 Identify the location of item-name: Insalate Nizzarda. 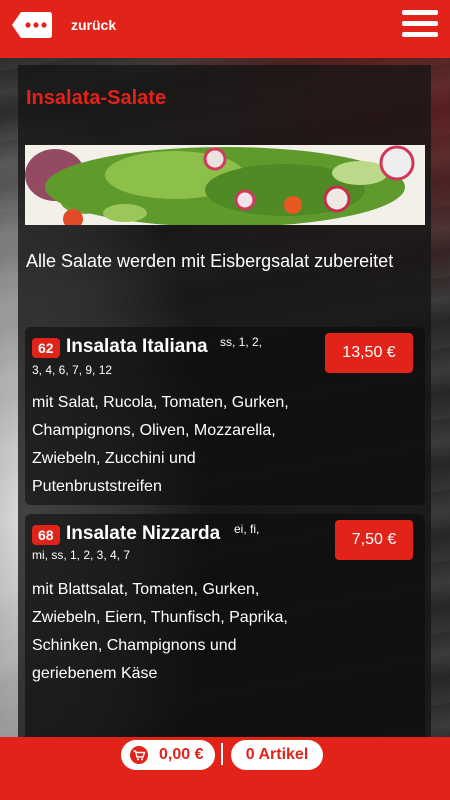
(143, 533).